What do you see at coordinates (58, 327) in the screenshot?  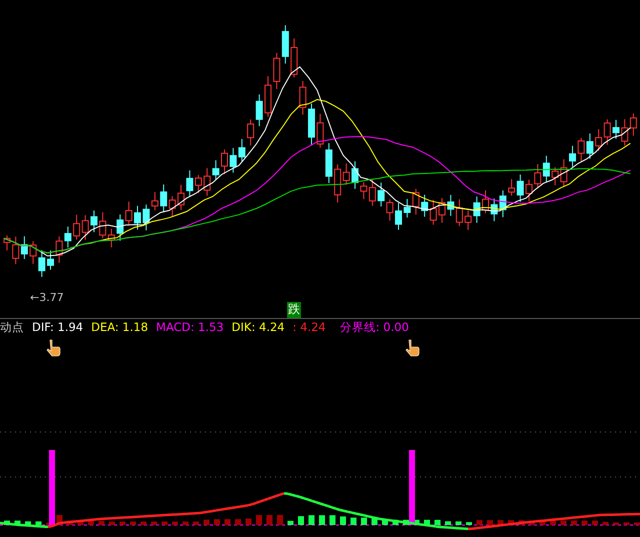 I see `indicator-value: DIF: 1.94` at bounding box center [58, 327].